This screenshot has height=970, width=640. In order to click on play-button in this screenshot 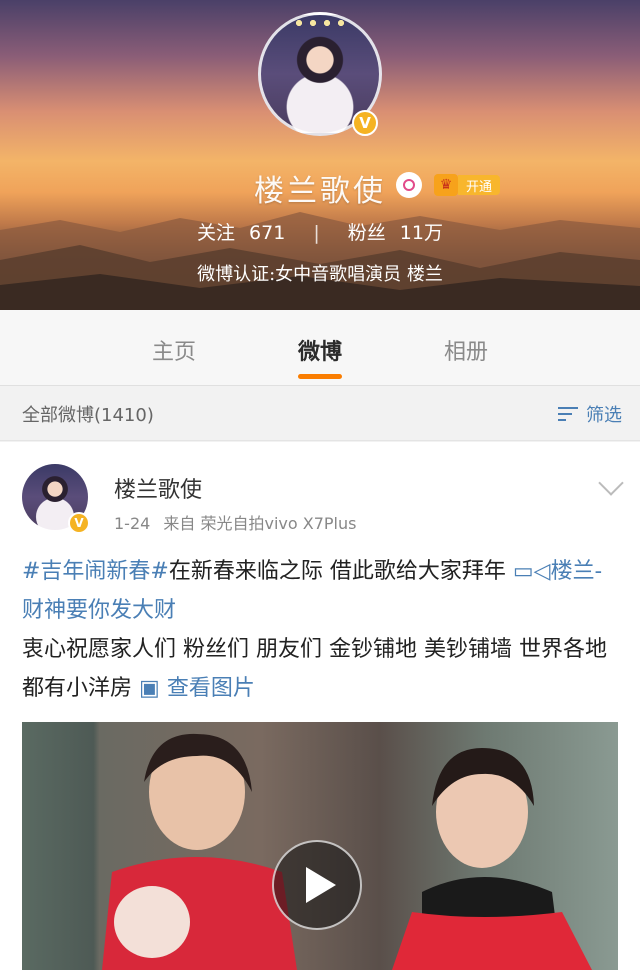, I will do `click(317, 885)`.